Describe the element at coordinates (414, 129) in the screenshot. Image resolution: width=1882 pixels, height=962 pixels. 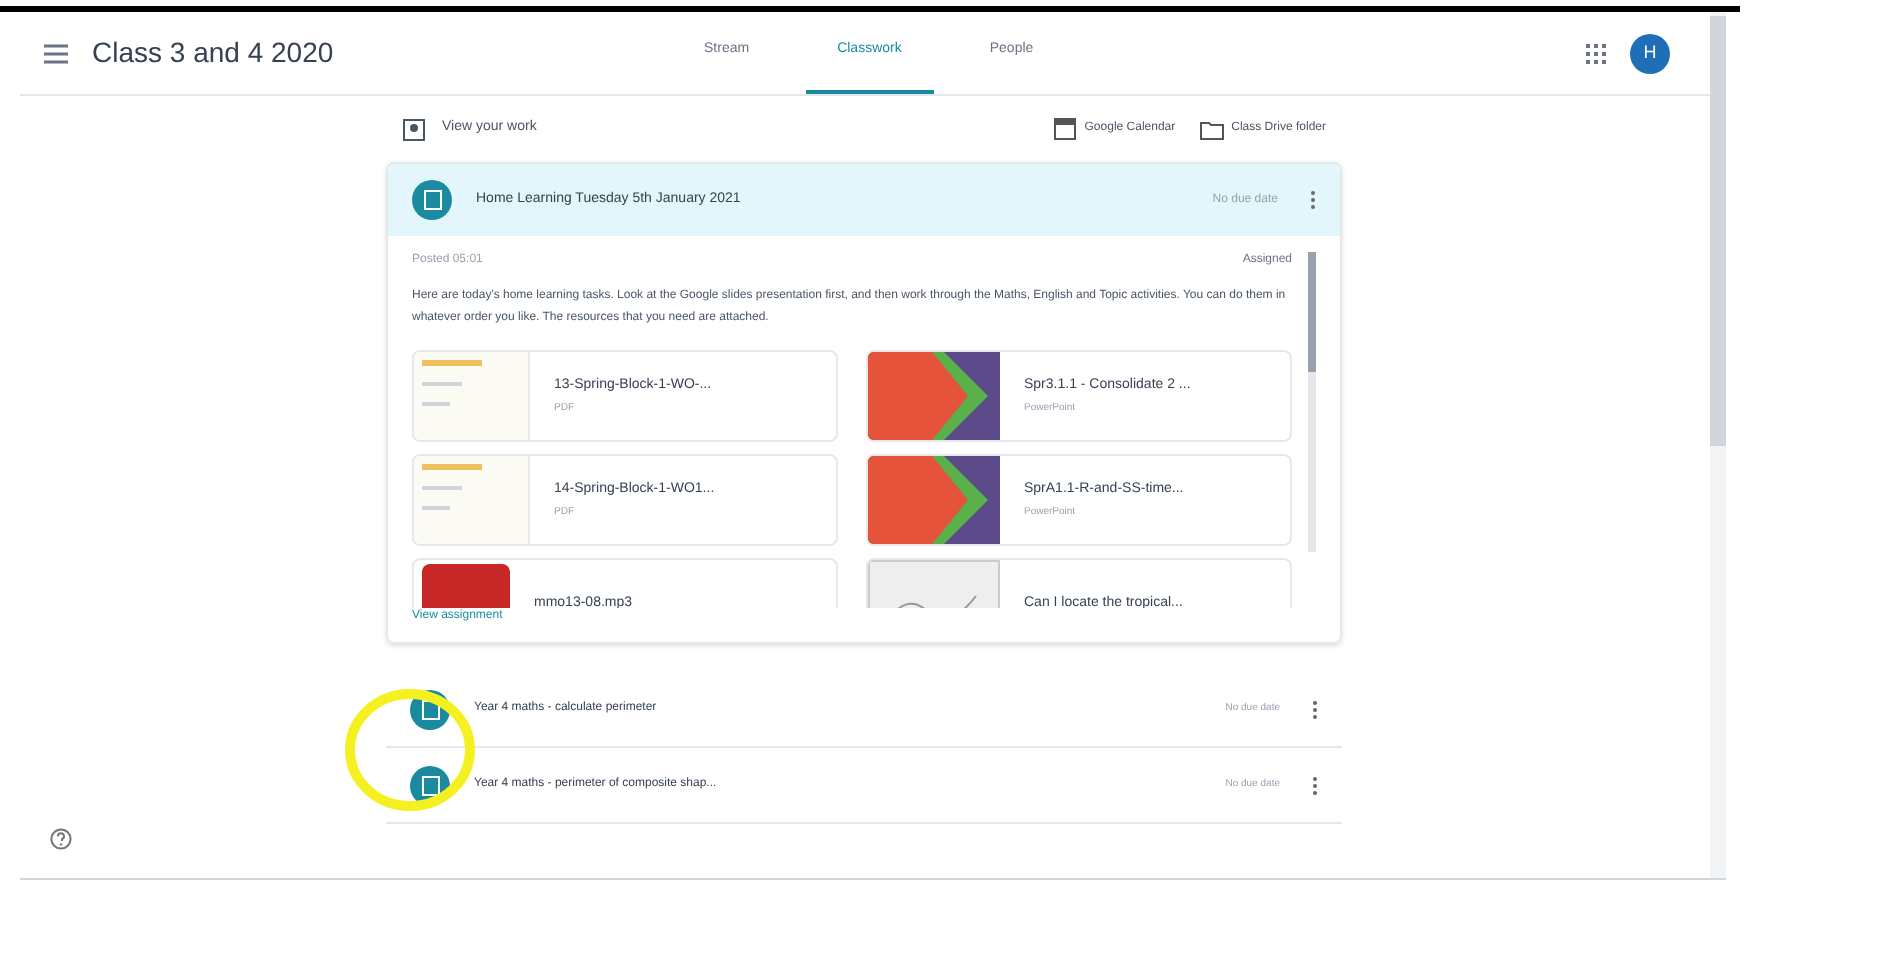
I see `person-card-icon` at that location.